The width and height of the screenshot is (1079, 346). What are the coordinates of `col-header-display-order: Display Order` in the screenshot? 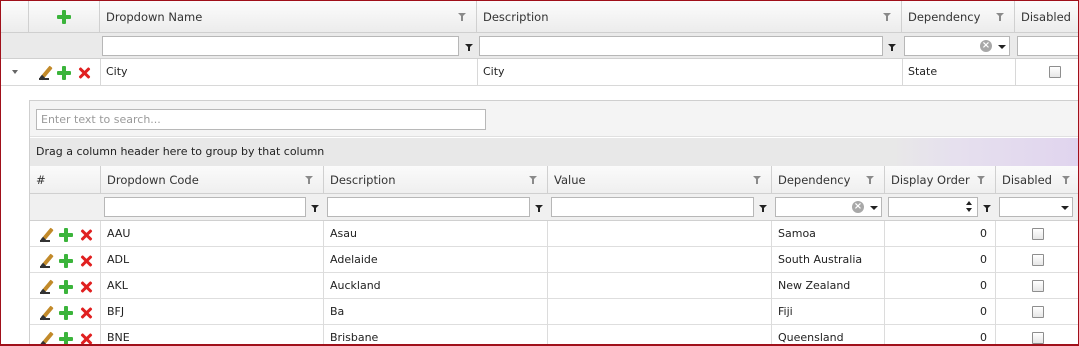 It's located at (940, 180).